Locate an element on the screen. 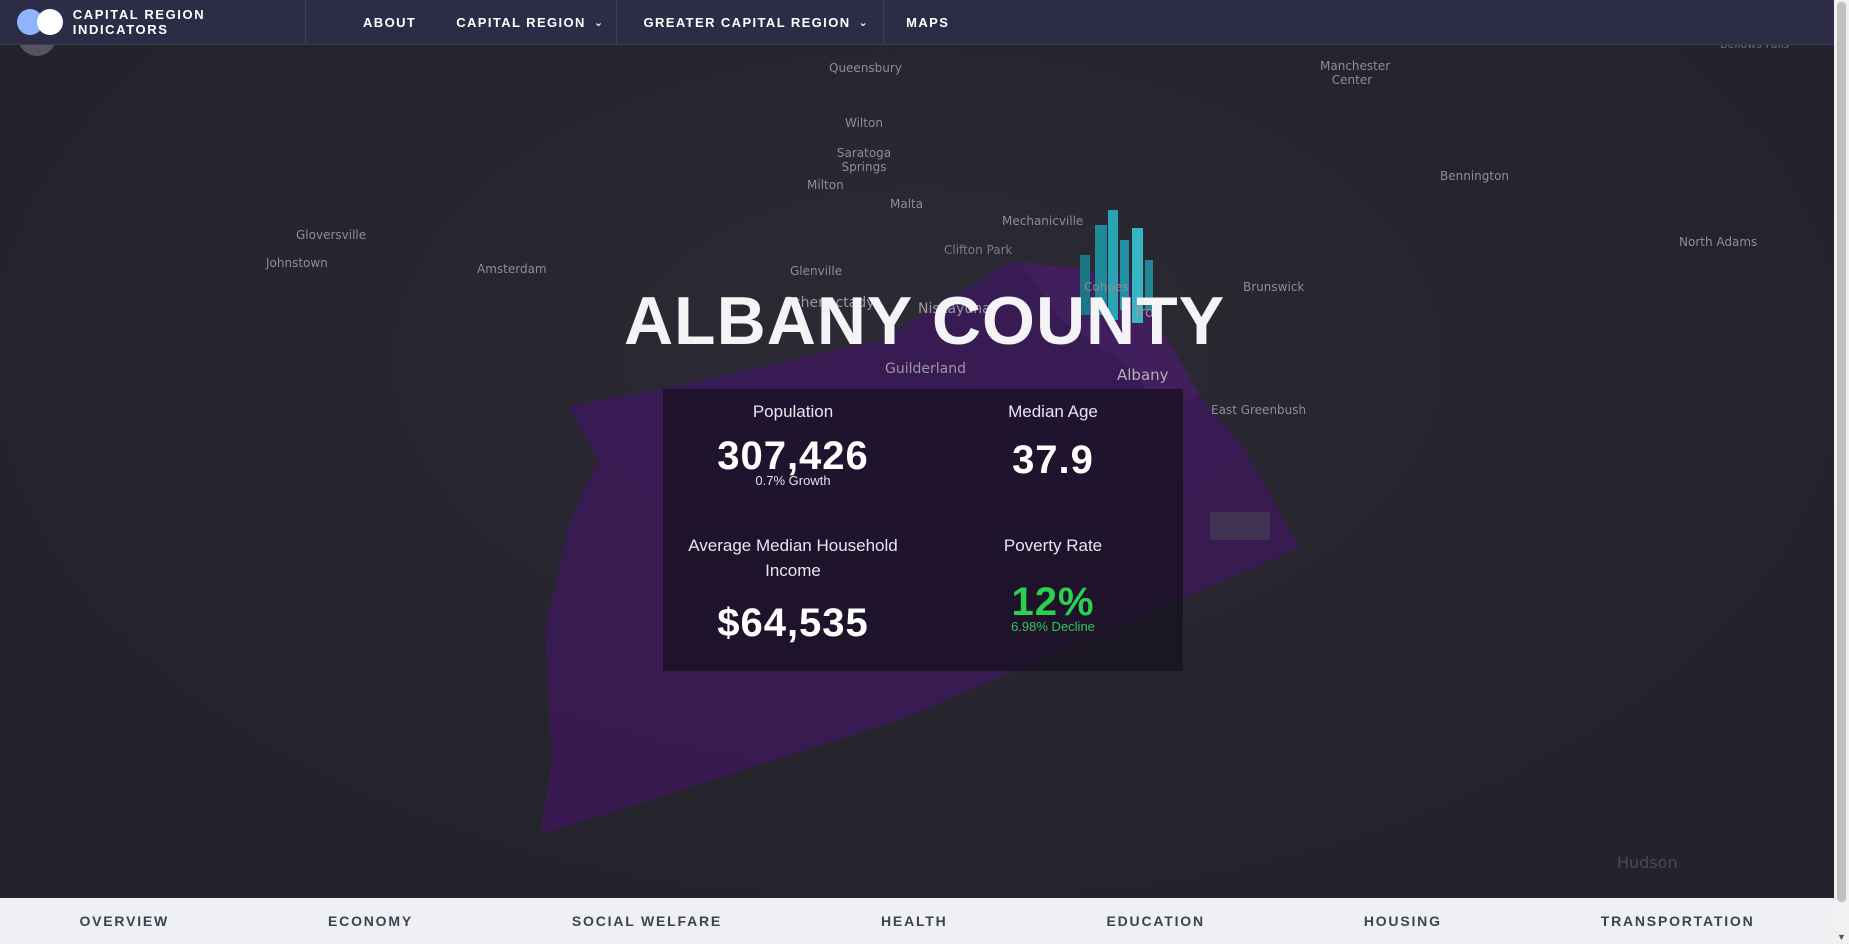  stat-population: Population 307,426 0.7% Growth is located at coordinates (793, 443).